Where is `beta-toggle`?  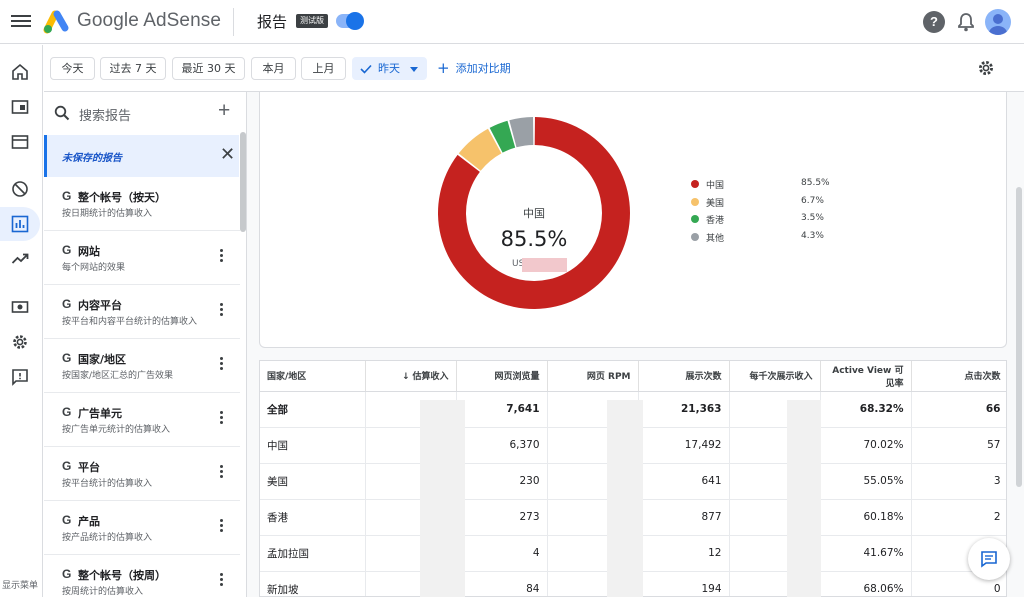
beta-toggle is located at coordinates (350, 21).